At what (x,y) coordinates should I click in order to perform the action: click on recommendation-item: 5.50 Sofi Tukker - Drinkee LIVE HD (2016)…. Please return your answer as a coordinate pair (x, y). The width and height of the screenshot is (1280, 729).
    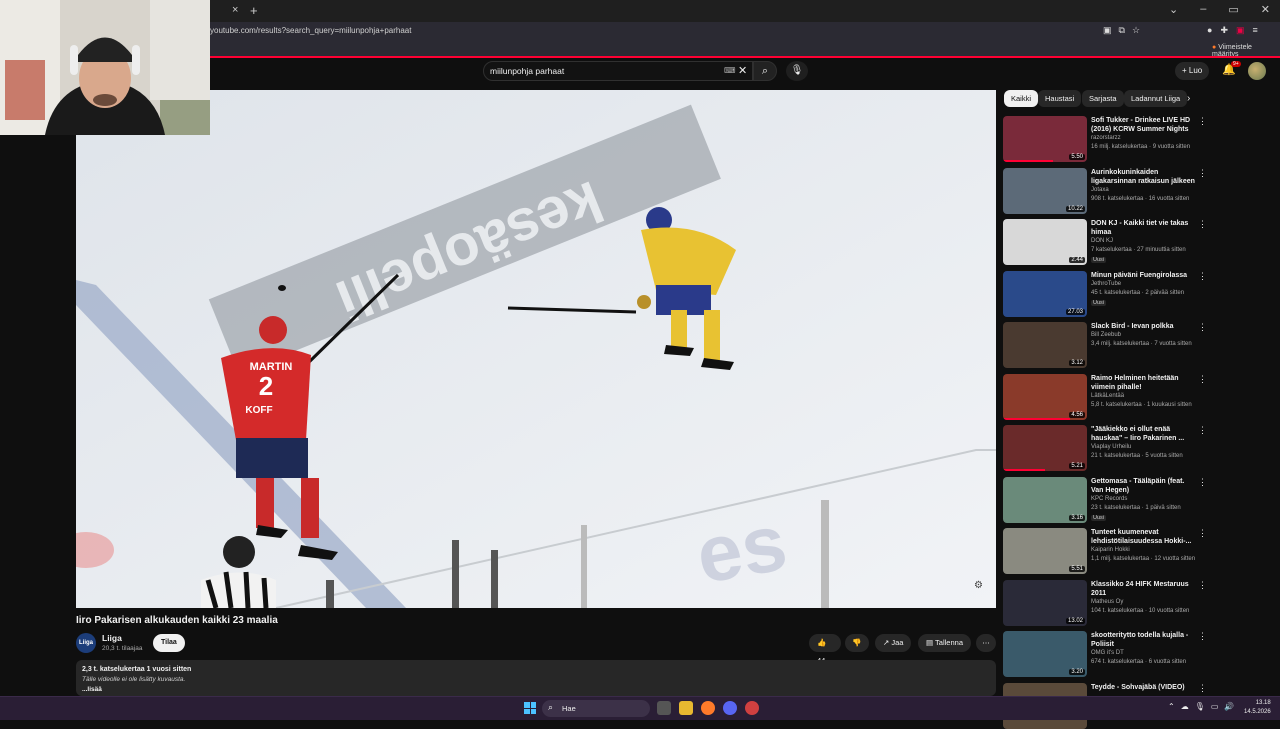
    Looking at the image, I should click on (1108, 138).